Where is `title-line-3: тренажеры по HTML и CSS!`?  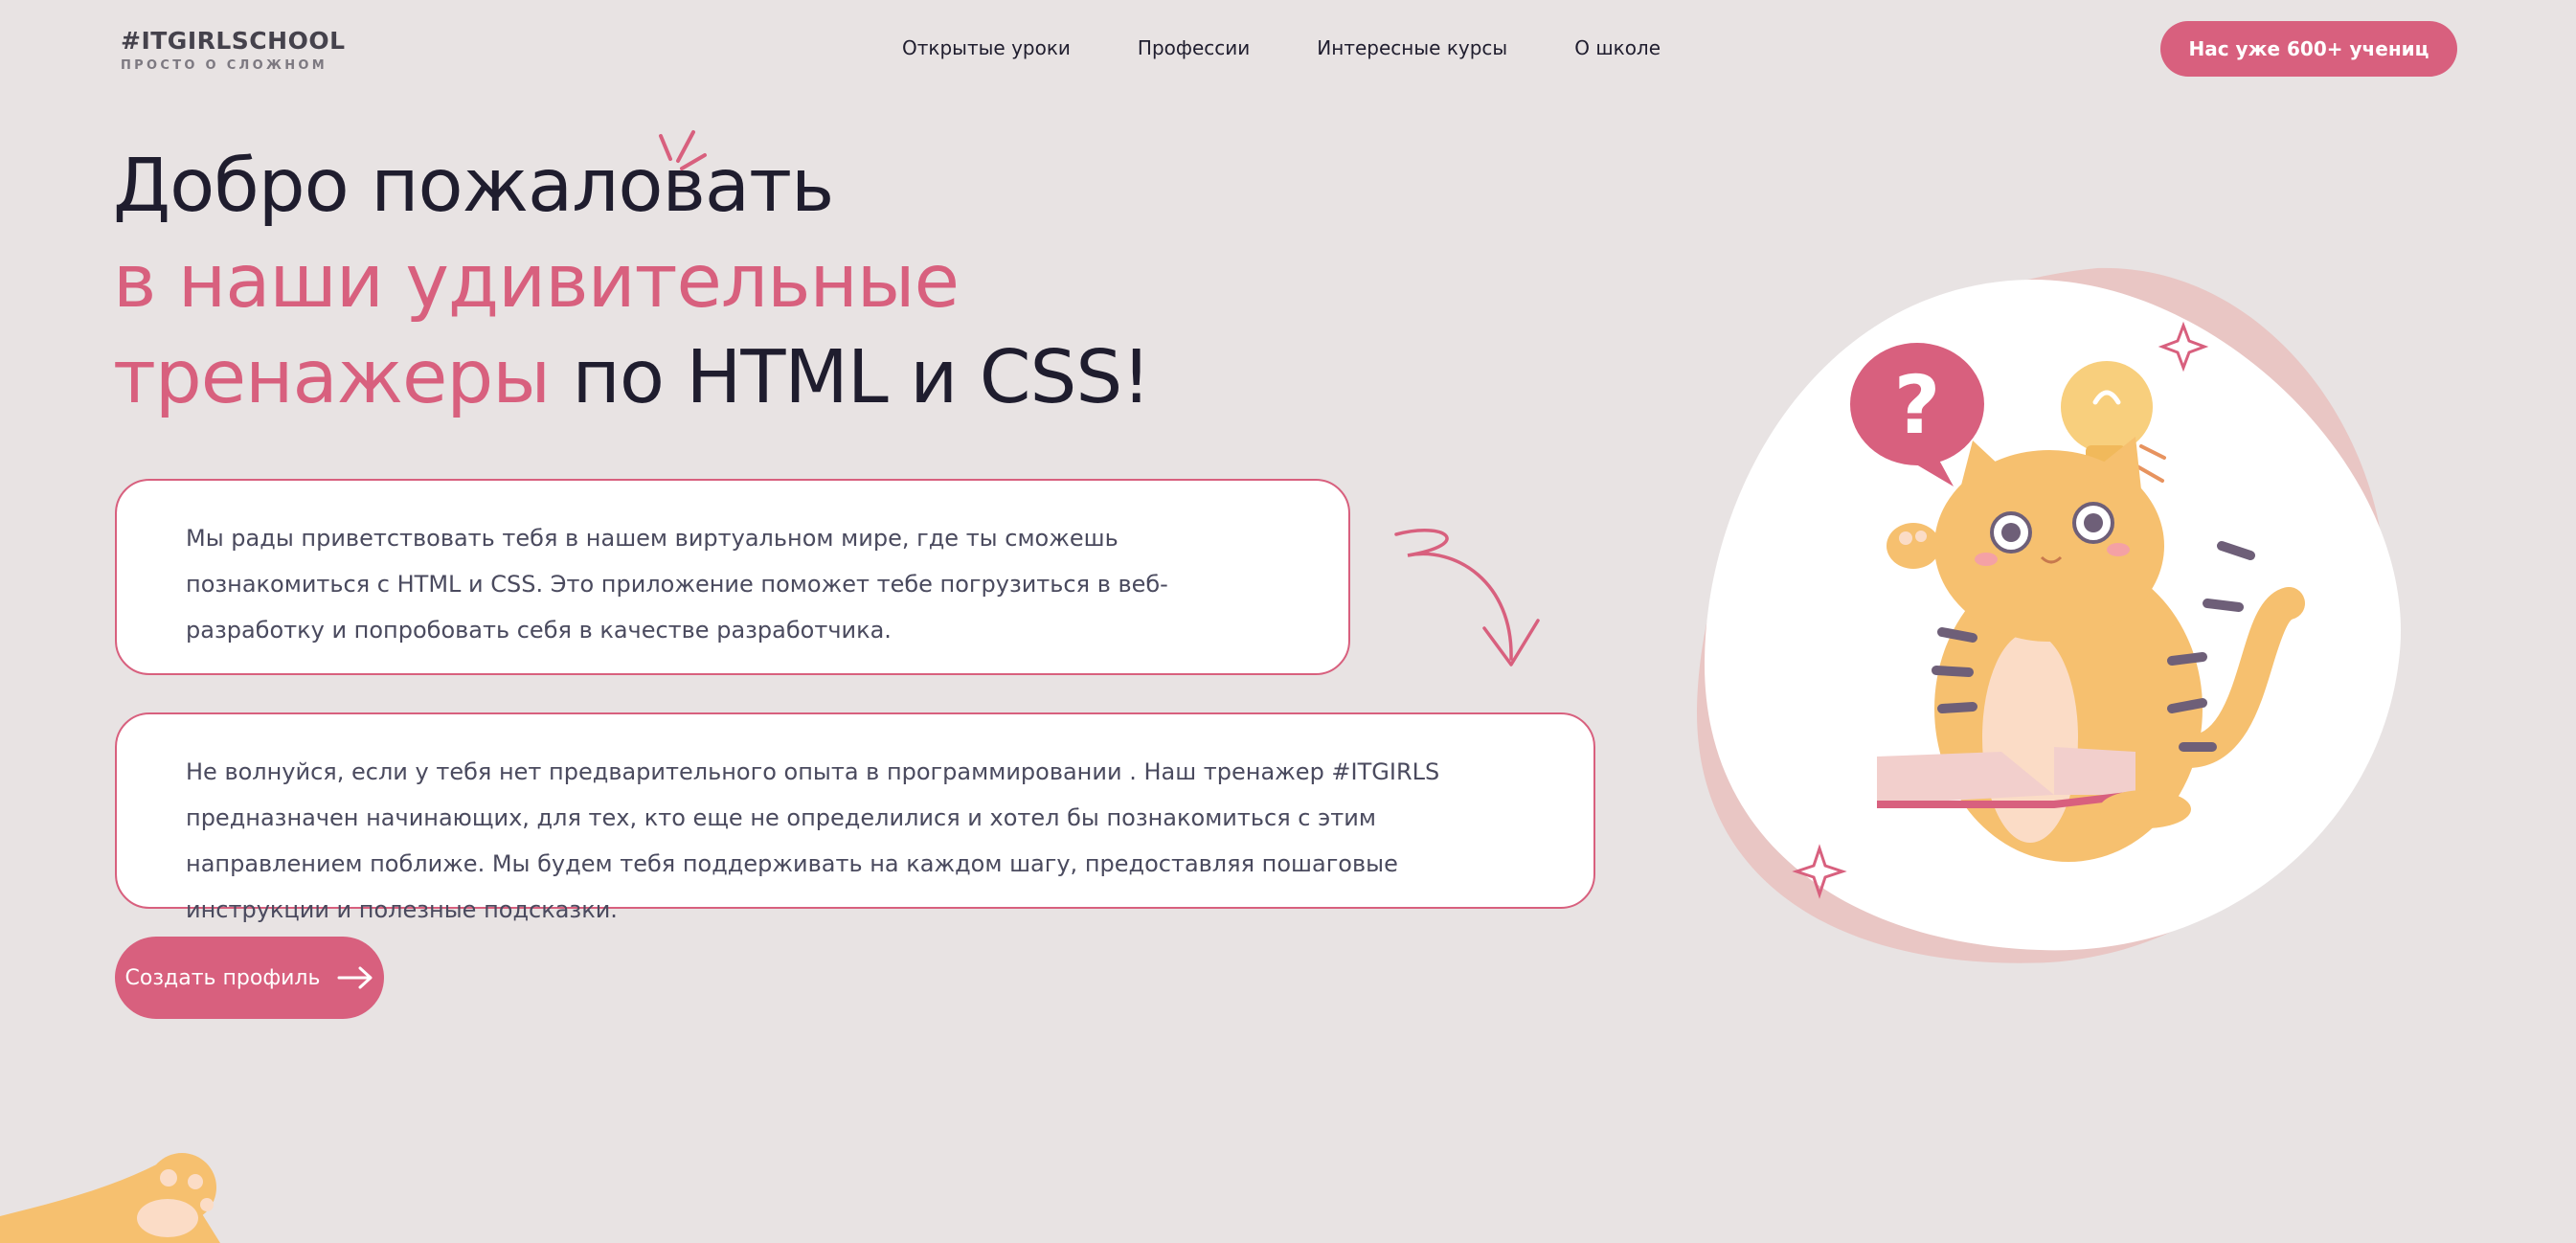 title-line-3: тренажеры по HTML и CSS! is located at coordinates (632, 378).